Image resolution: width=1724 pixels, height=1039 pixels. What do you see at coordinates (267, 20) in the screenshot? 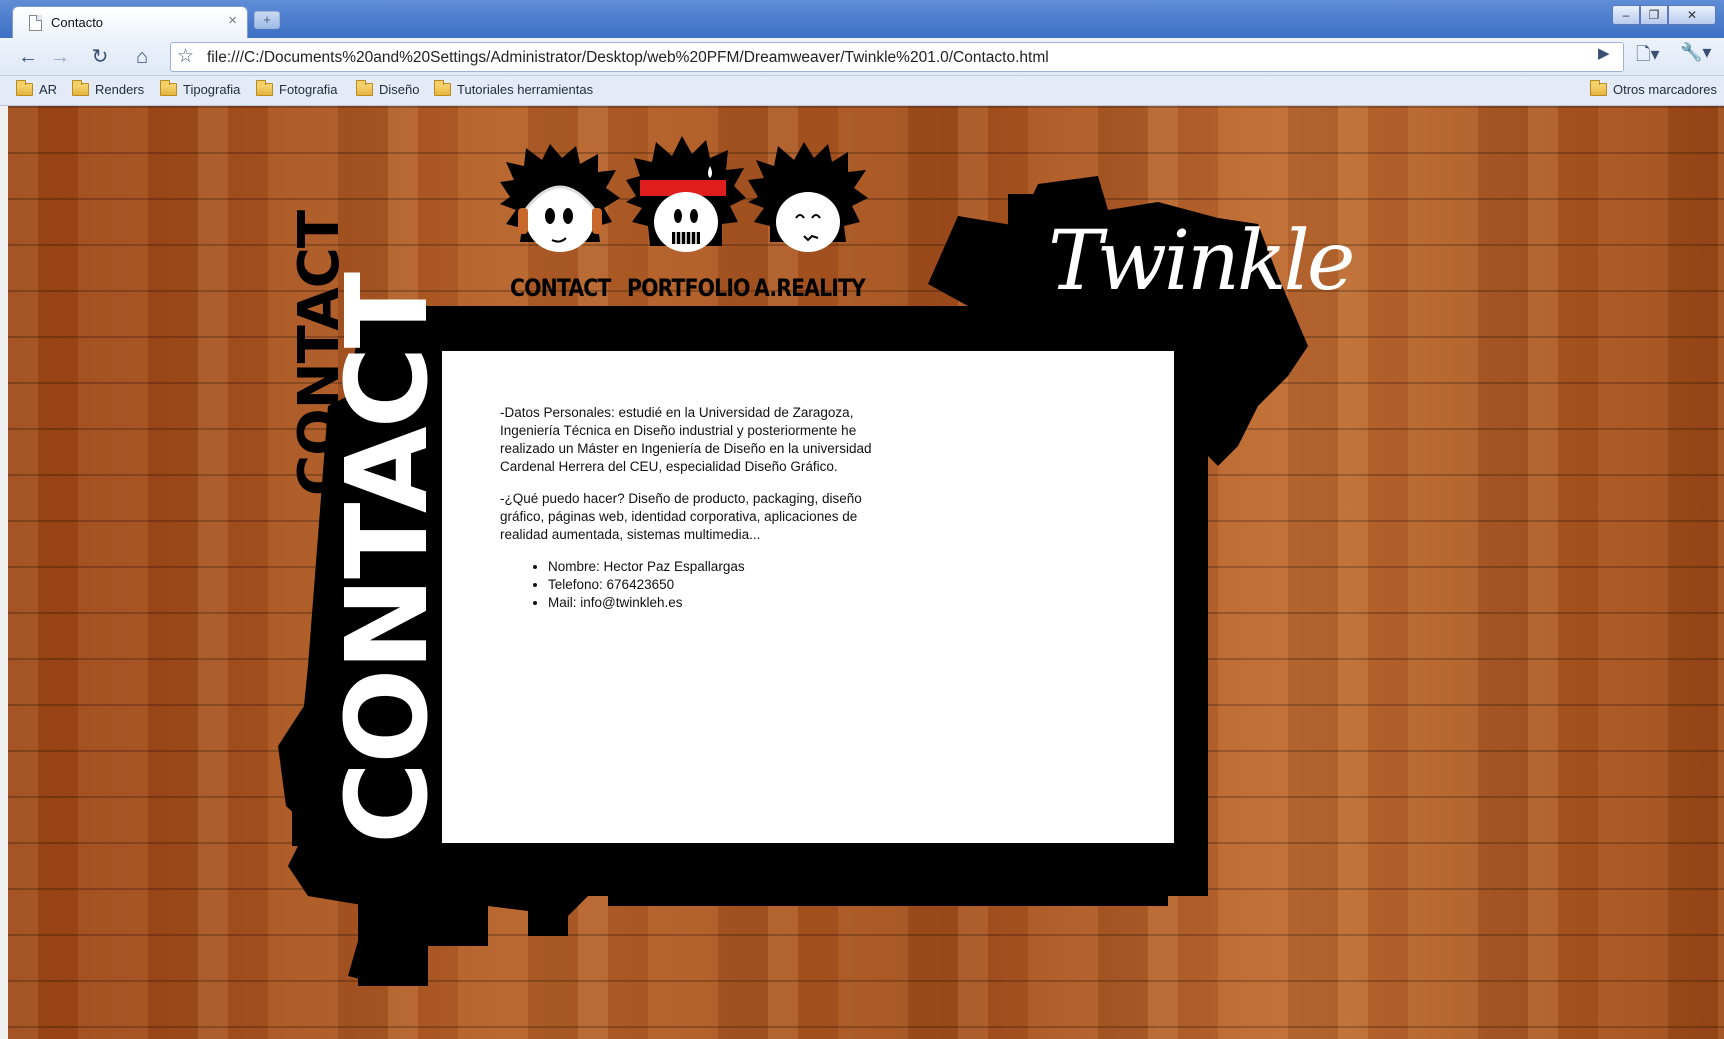
I see `new-tab-button: +` at bounding box center [267, 20].